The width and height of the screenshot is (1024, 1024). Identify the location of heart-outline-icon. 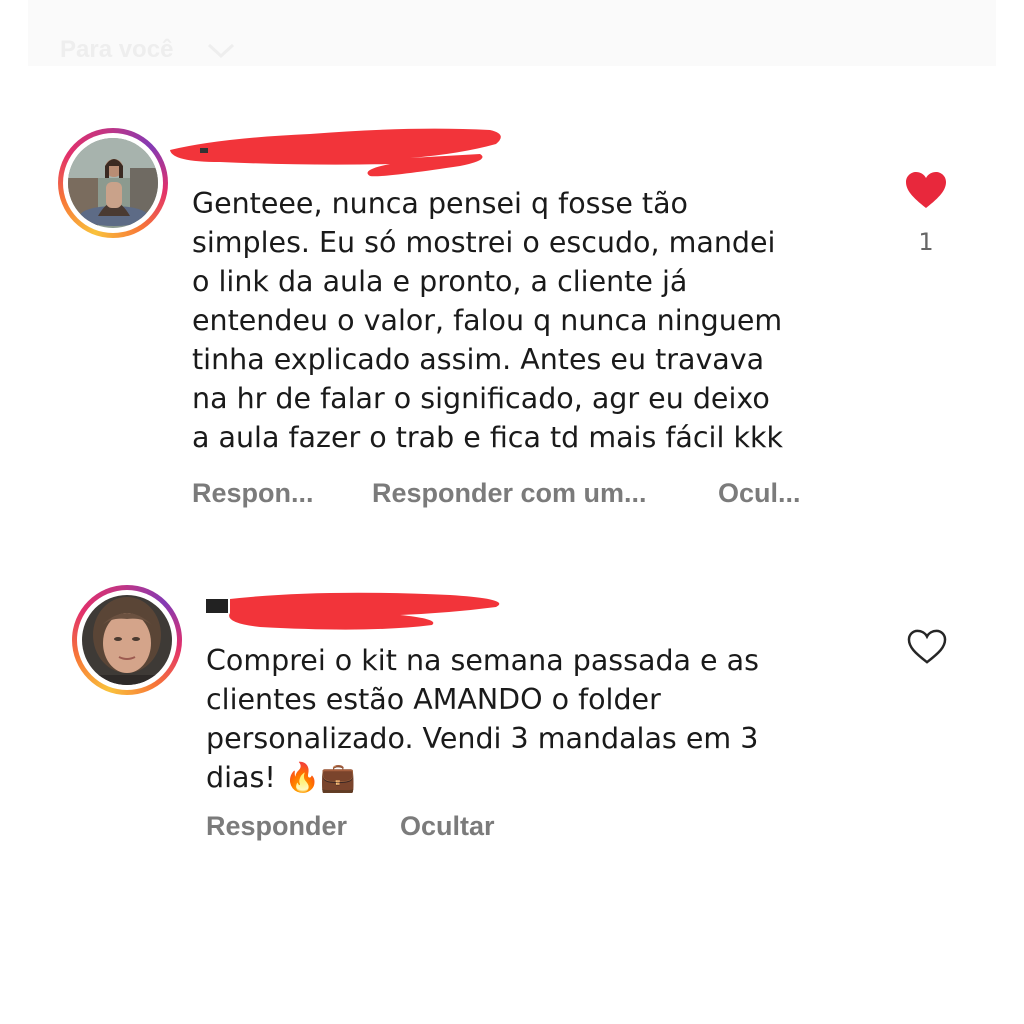
(927, 647).